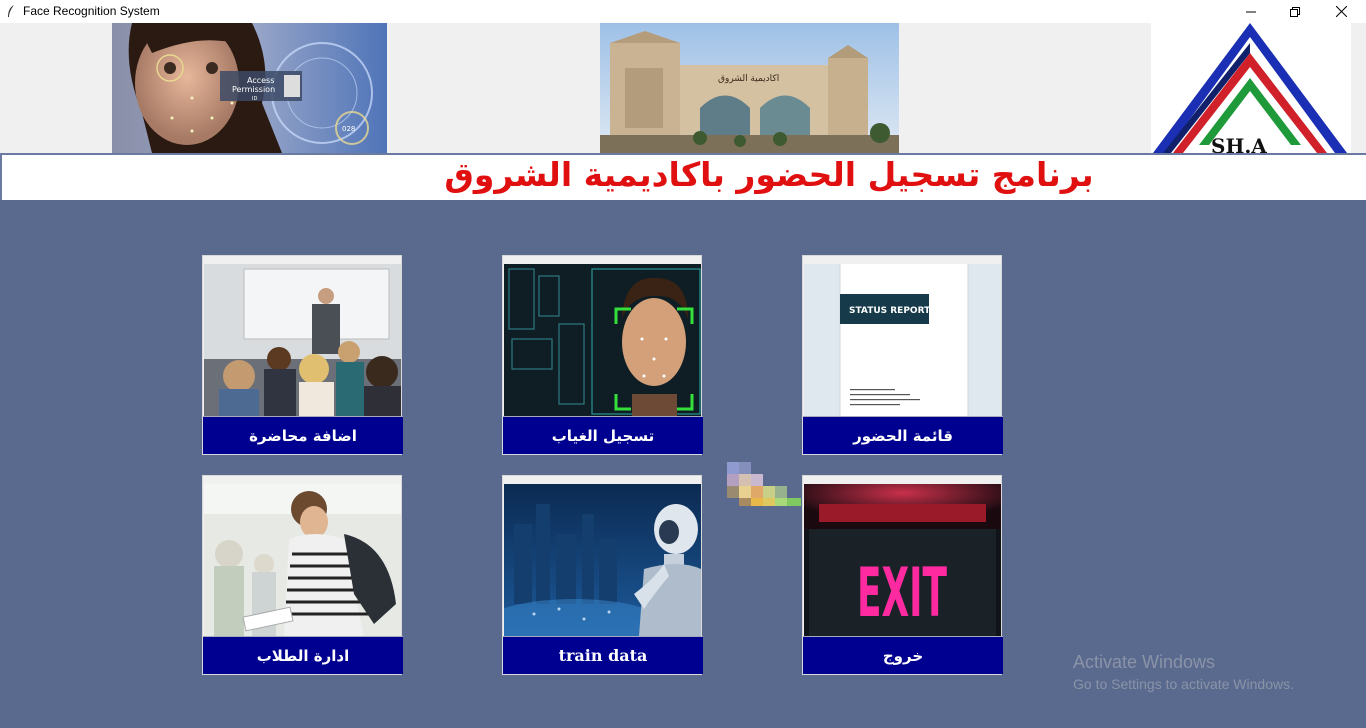  Describe the element at coordinates (769, 174) in the screenshot. I see `page-title: برنامج تسجيل الحضور باكاديمية الشروق` at that location.